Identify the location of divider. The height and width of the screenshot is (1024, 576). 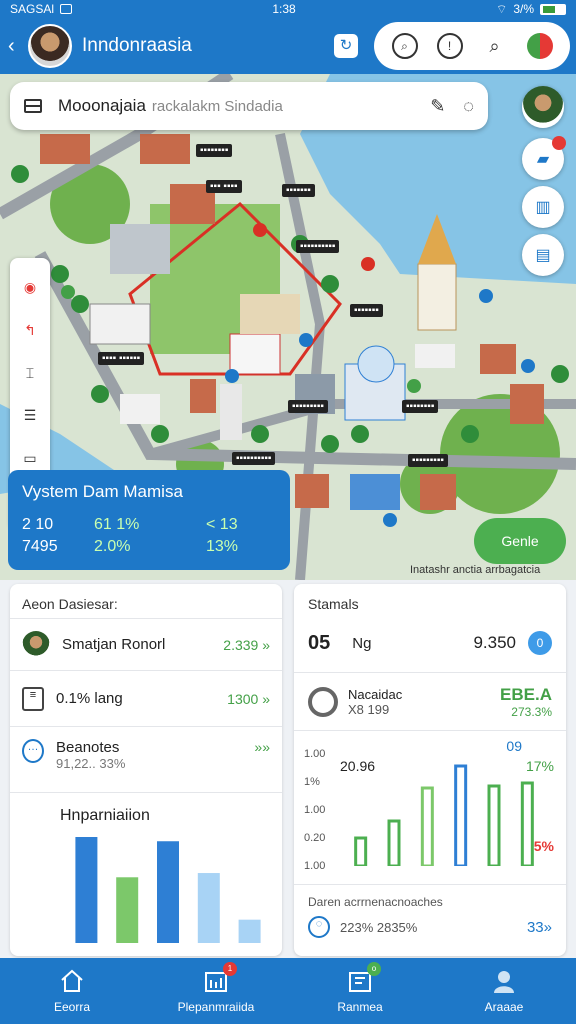
(430, 884).